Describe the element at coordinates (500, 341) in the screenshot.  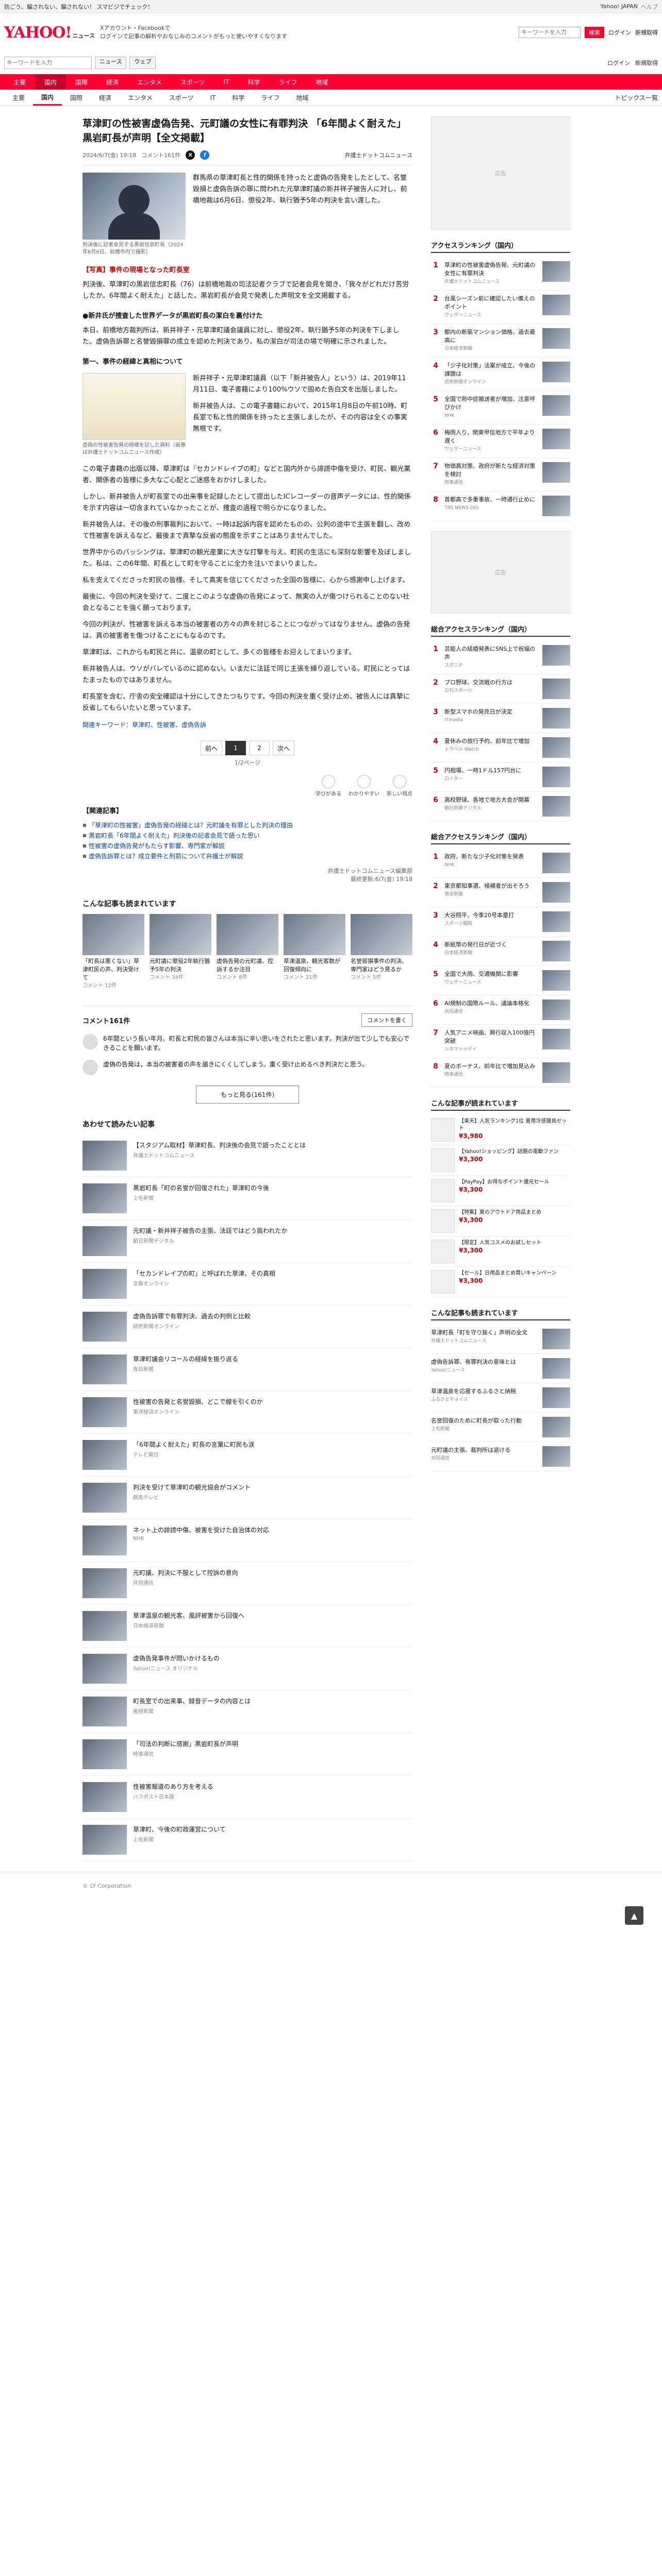
I see `ranking-item: 3 都内の新築マンション価格、過去最高に 日本経済新聞` at that location.